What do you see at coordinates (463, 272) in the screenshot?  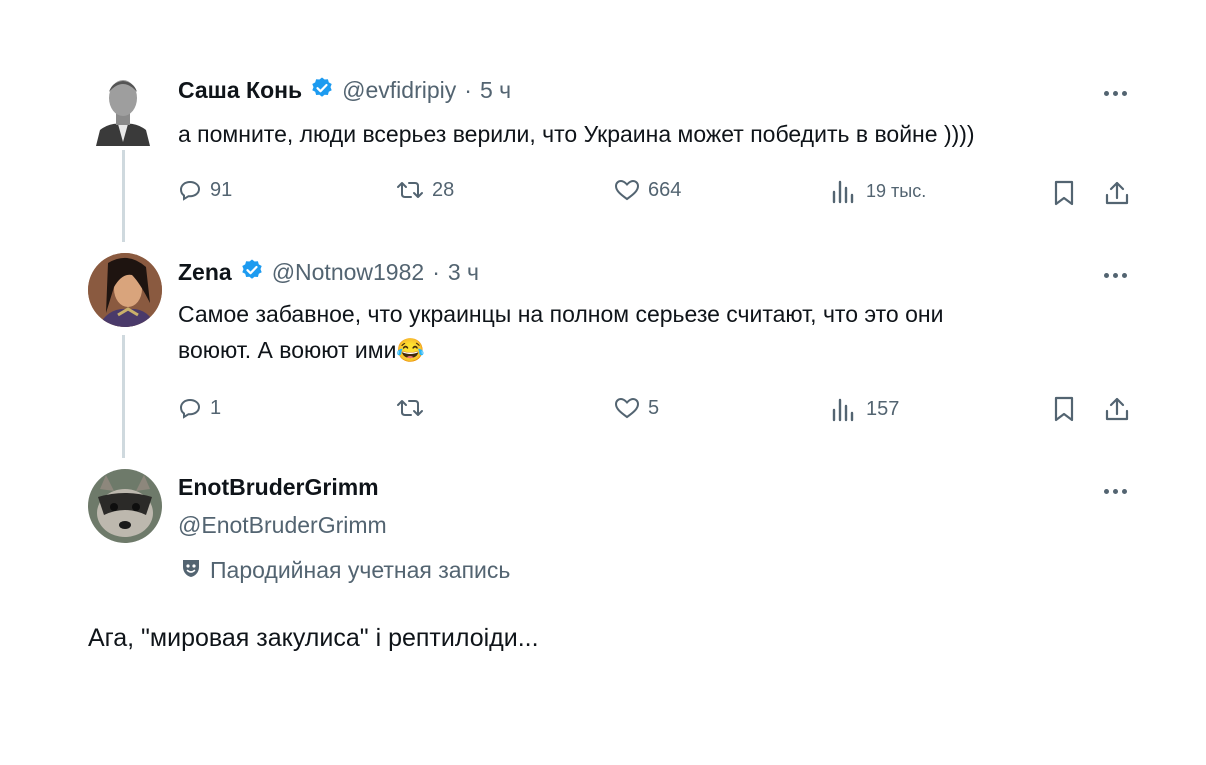 I see `timestamp: 3 ч` at bounding box center [463, 272].